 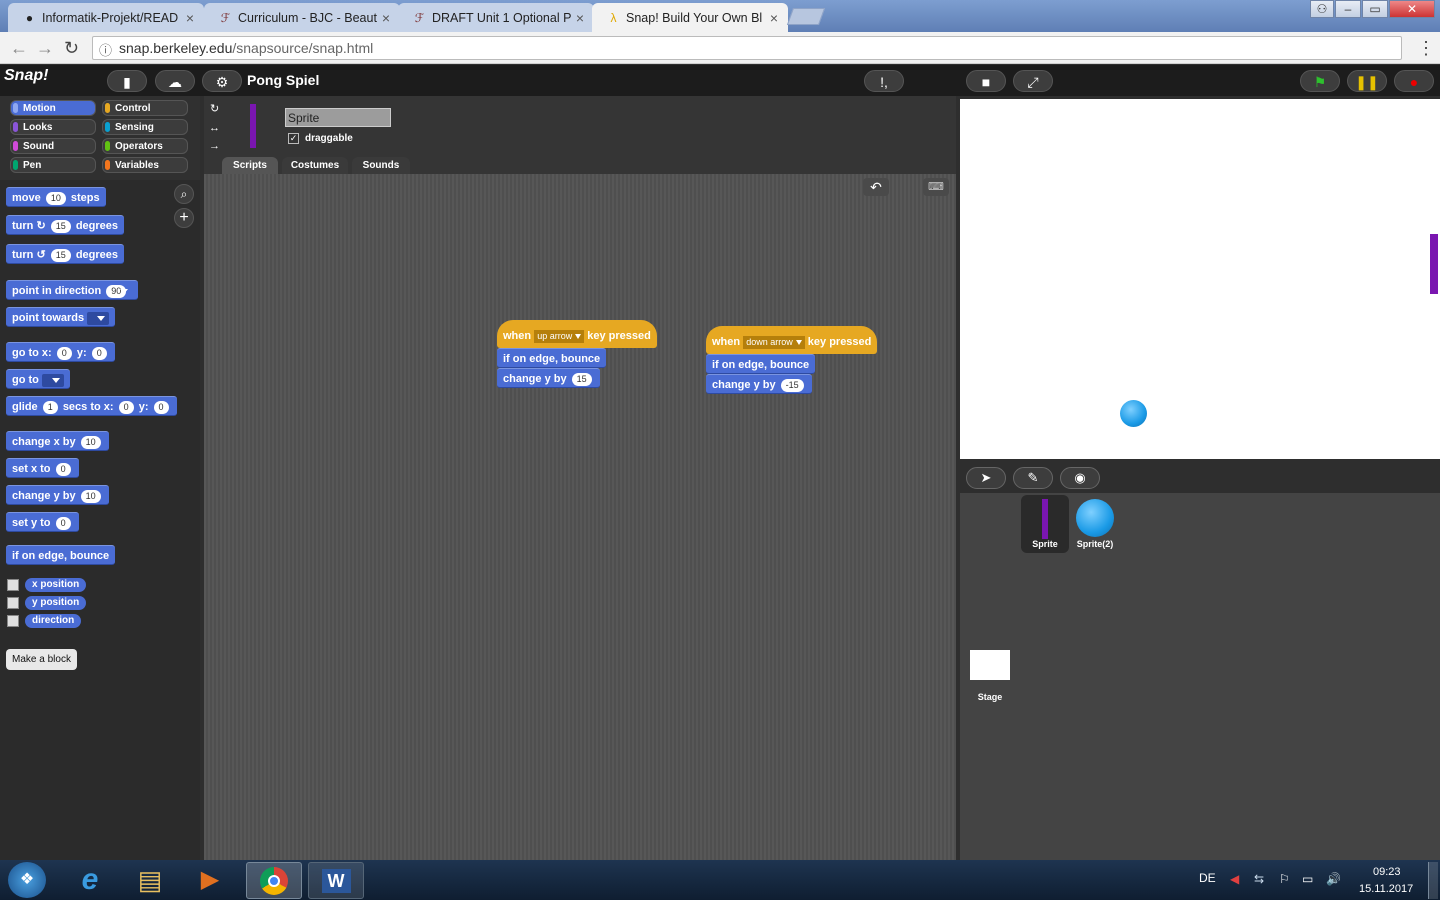 I want to click on category-control: Control, so click(x=145, y=108).